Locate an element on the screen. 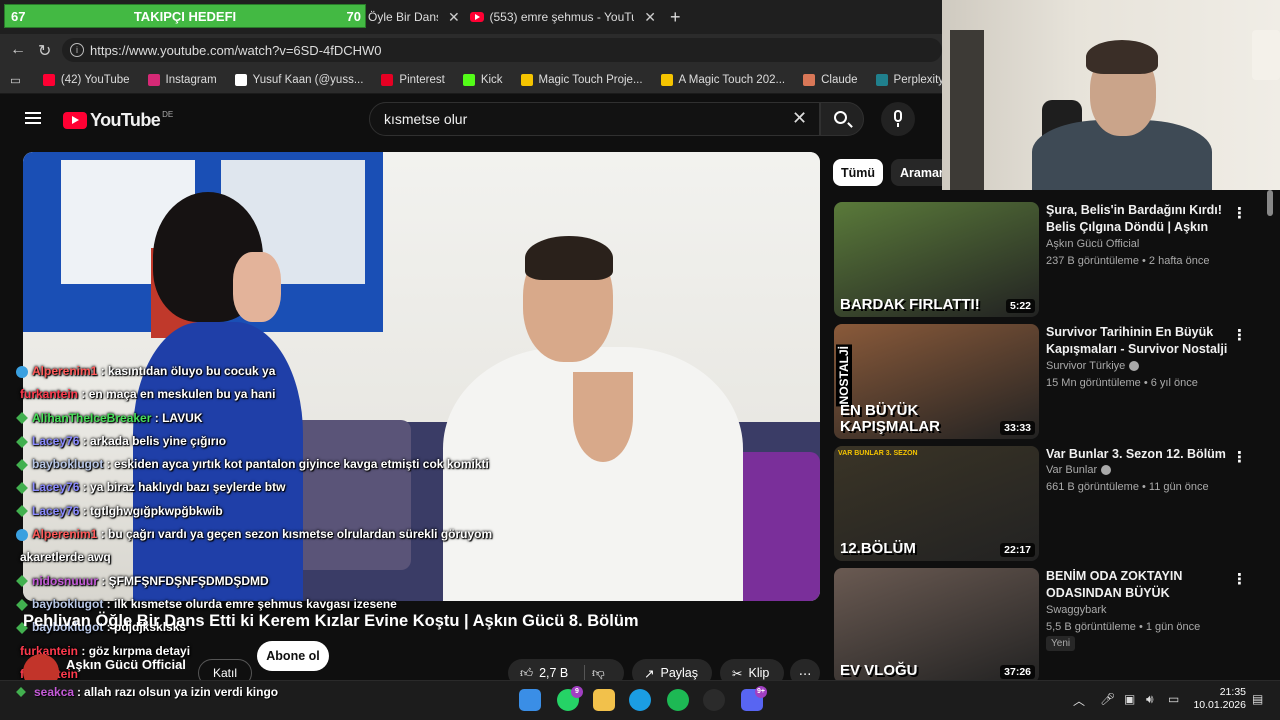  youtube-favicon-icon is located at coordinates (477, 17).